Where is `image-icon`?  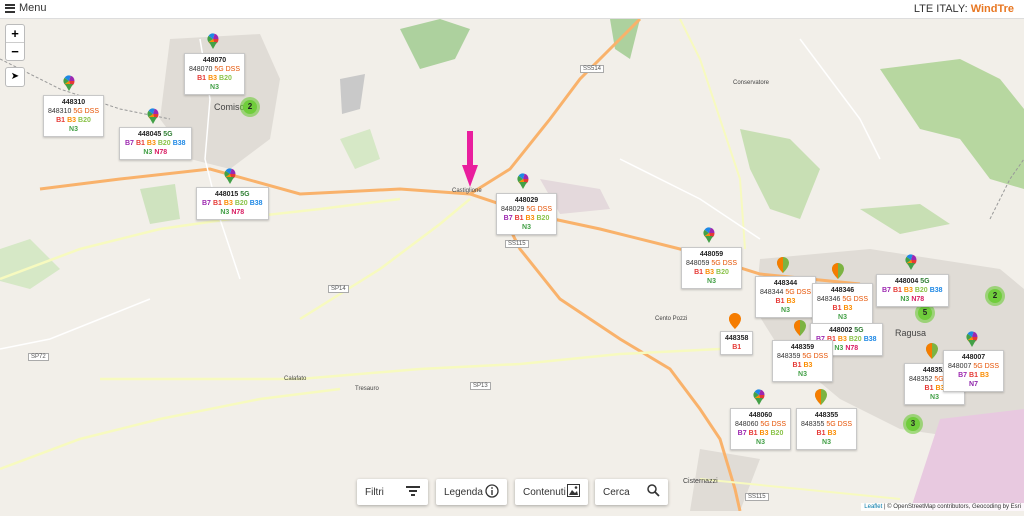
image-icon is located at coordinates (573, 492).